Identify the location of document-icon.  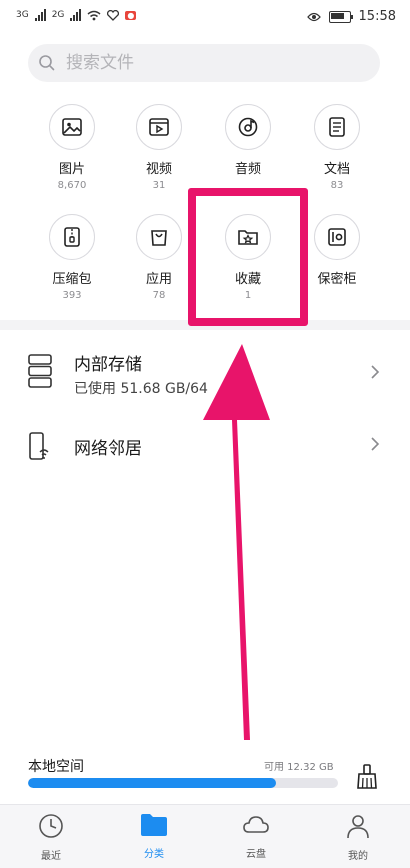
(337, 127).